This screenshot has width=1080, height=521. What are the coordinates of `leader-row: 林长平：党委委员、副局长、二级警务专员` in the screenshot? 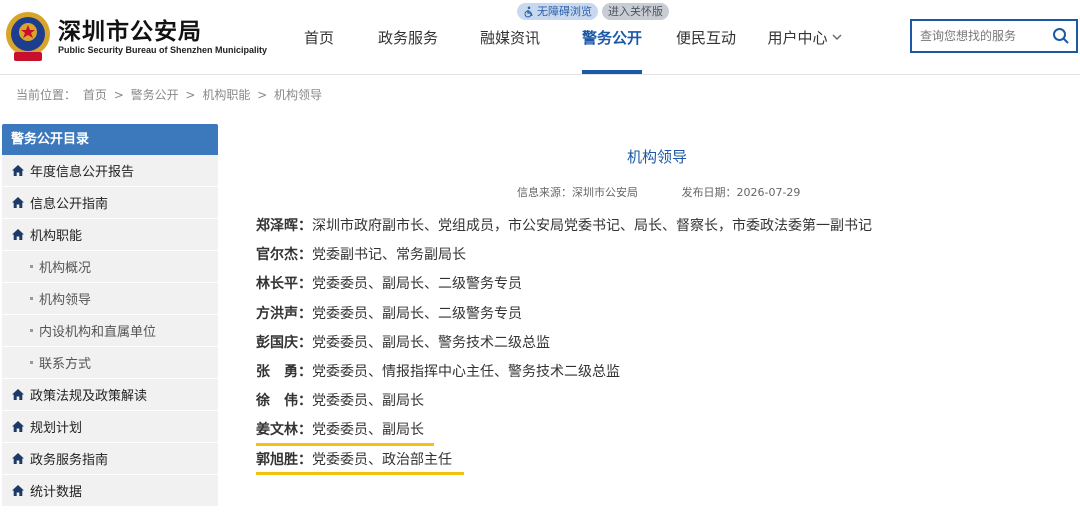 It's located at (564, 284).